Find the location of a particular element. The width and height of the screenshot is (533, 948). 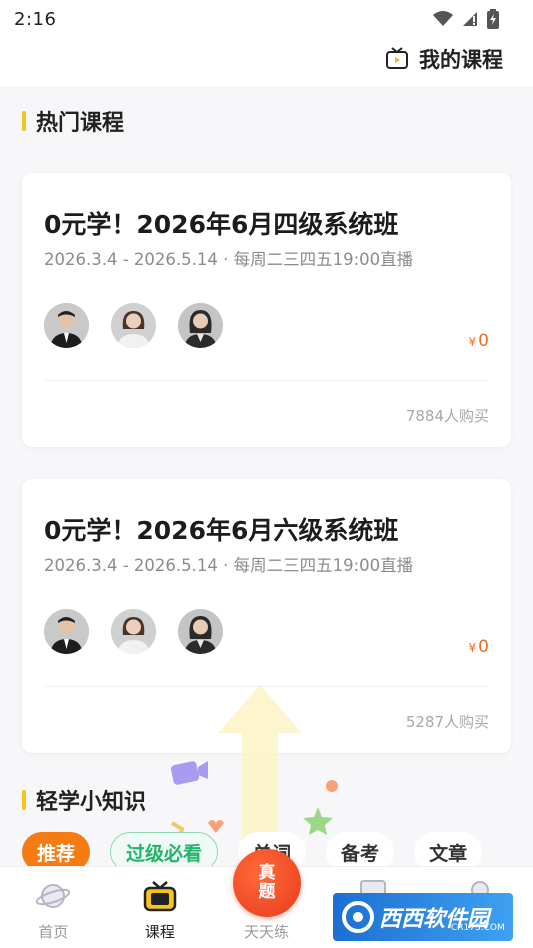

watermark-sub: CR173.COM is located at coordinates (478, 928).